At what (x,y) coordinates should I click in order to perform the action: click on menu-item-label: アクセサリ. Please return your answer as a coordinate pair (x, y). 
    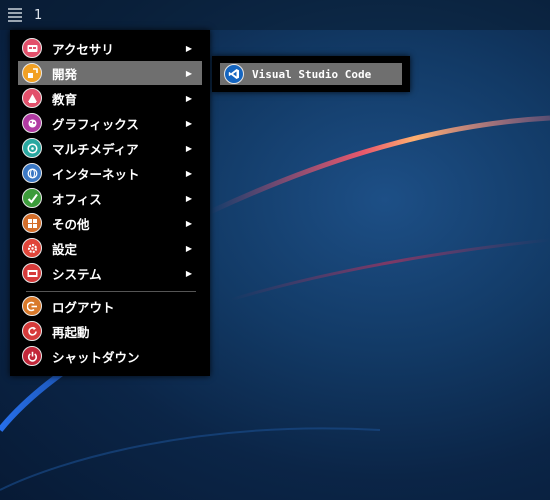
    Looking at the image, I should click on (83, 49).